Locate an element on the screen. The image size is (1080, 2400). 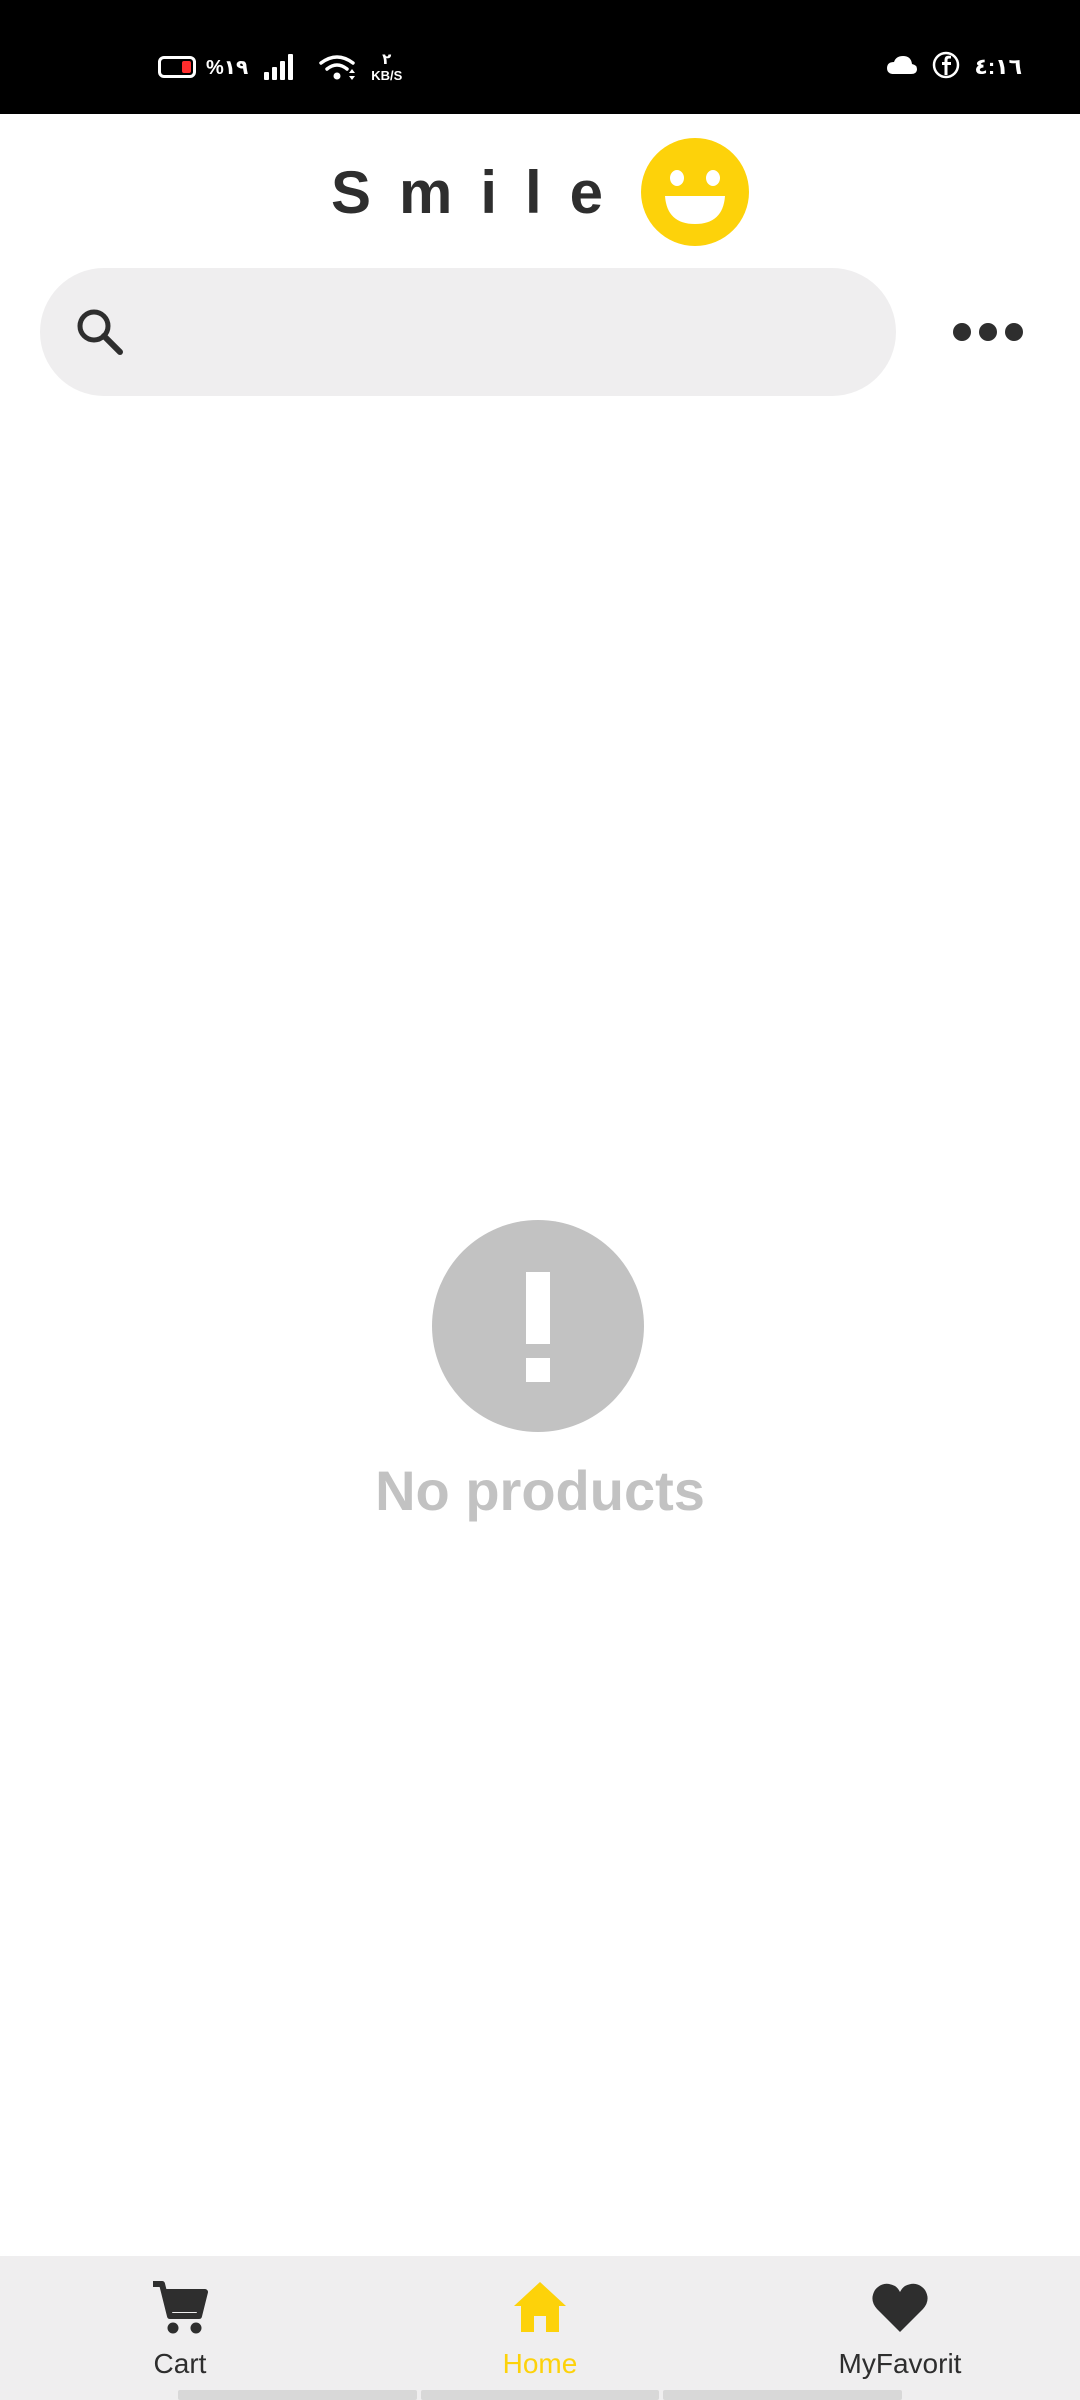
nav-item-cart: Cart is located at coordinates (180, 2328).